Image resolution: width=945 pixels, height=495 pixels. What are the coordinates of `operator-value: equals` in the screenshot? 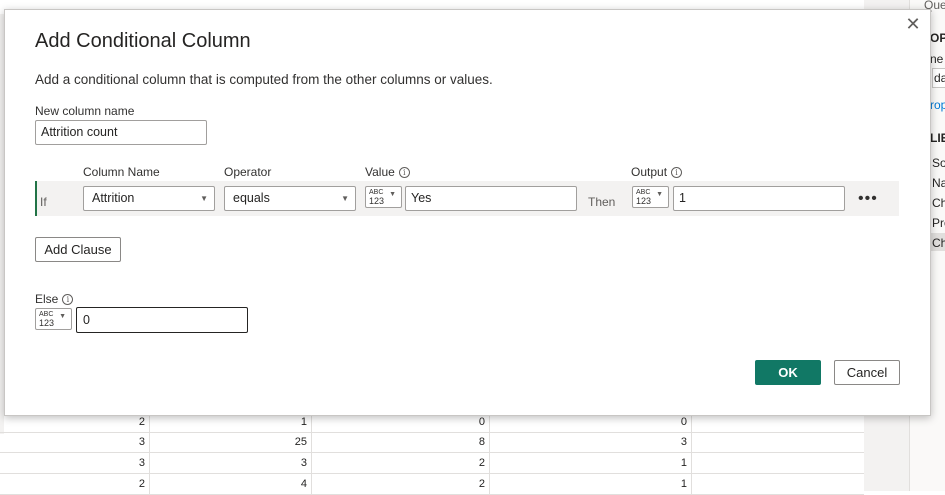 It's located at (251, 198).